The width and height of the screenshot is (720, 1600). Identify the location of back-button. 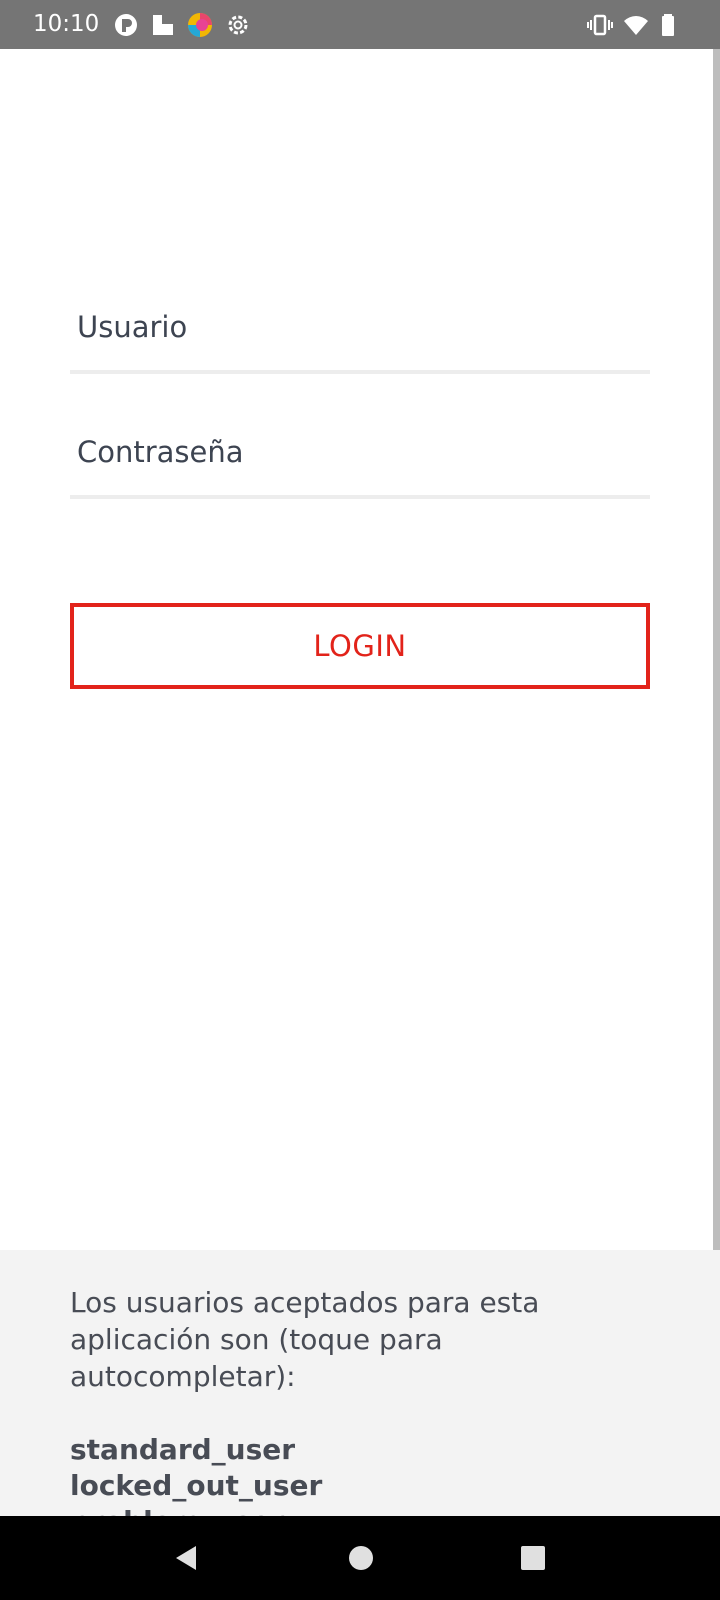
(186, 1558).